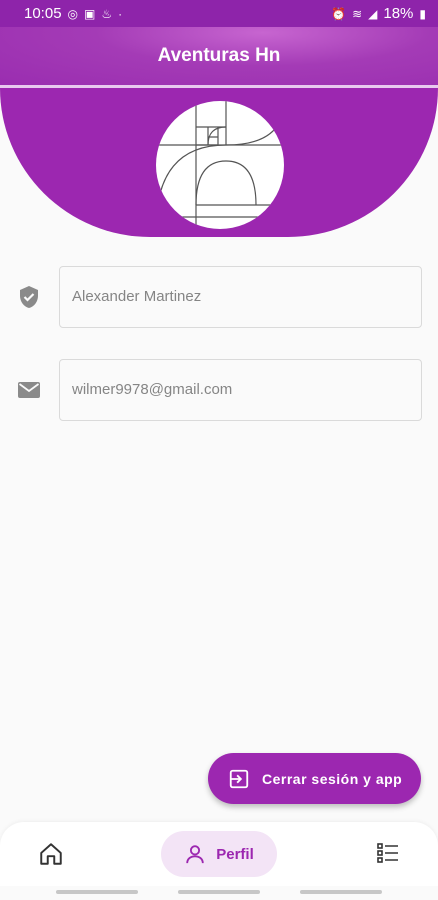 The height and width of the screenshot is (900, 438). What do you see at coordinates (422, 13) in the screenshot?
I see `battery-icon: ▮` at bounding box center [422, 13].